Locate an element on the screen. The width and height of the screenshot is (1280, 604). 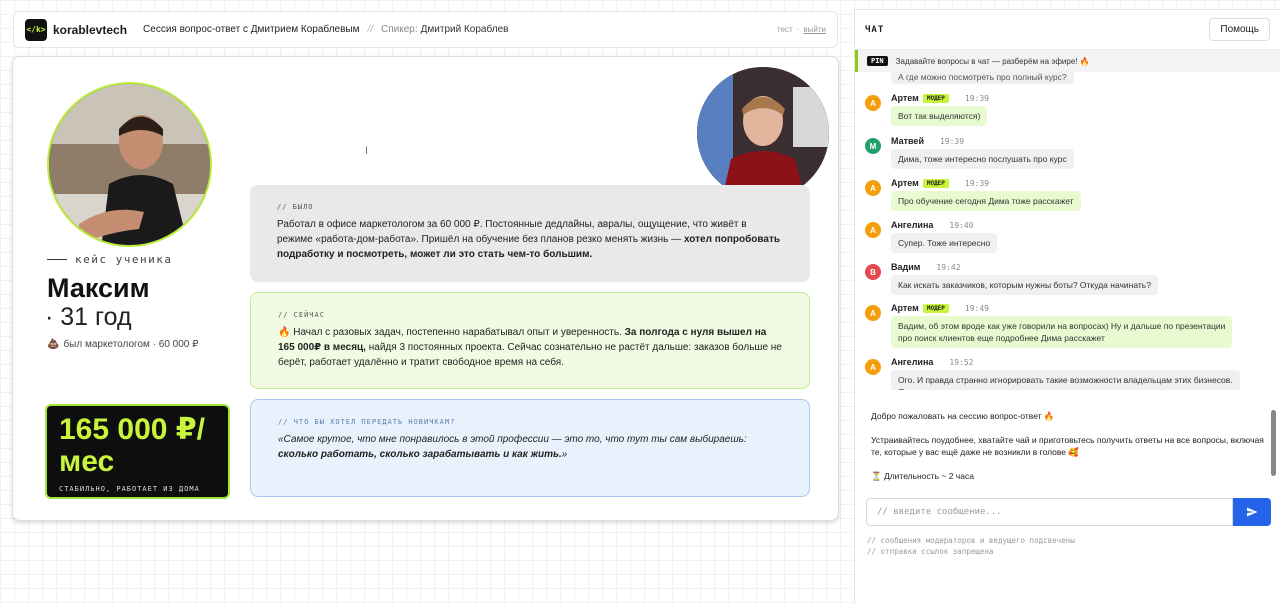
message-author: Матвей is located at coordinates (907, 141).